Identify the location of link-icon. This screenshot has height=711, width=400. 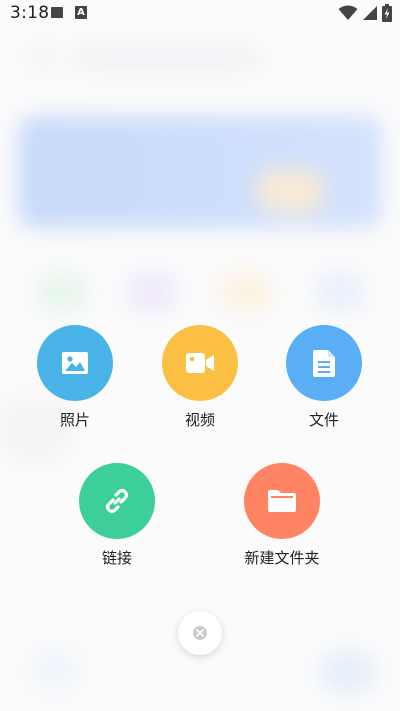
(117, 501).